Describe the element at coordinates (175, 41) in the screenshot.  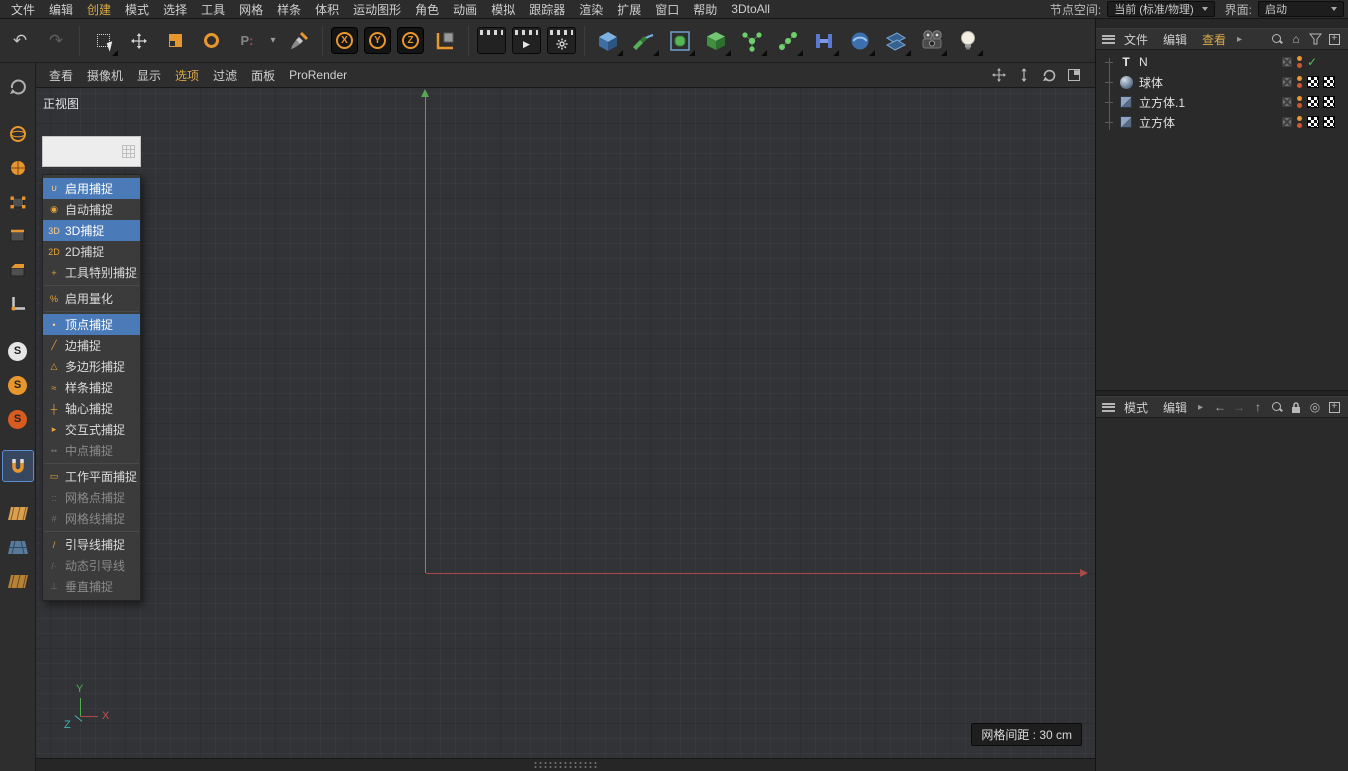
I see `scale-tool` at that location.